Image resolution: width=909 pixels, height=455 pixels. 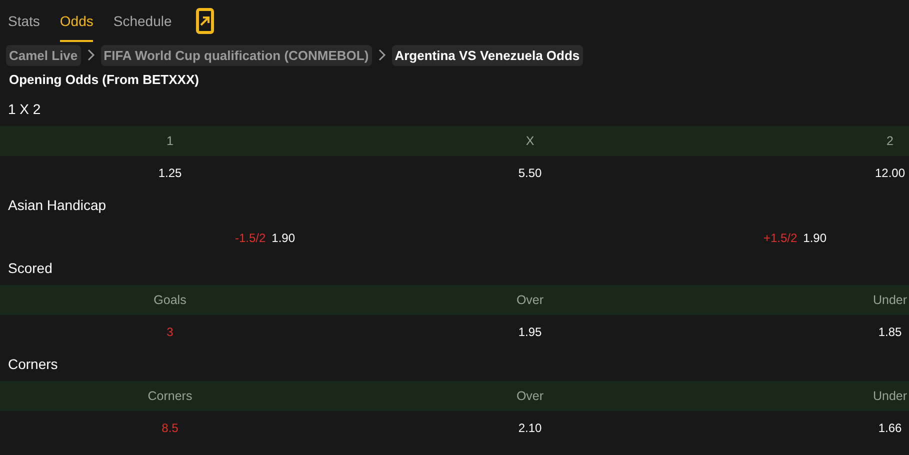 What do you see at coordinates (25, 21) in the screenshot?
I see `tab: Stats` at bounding box center [25, 21].